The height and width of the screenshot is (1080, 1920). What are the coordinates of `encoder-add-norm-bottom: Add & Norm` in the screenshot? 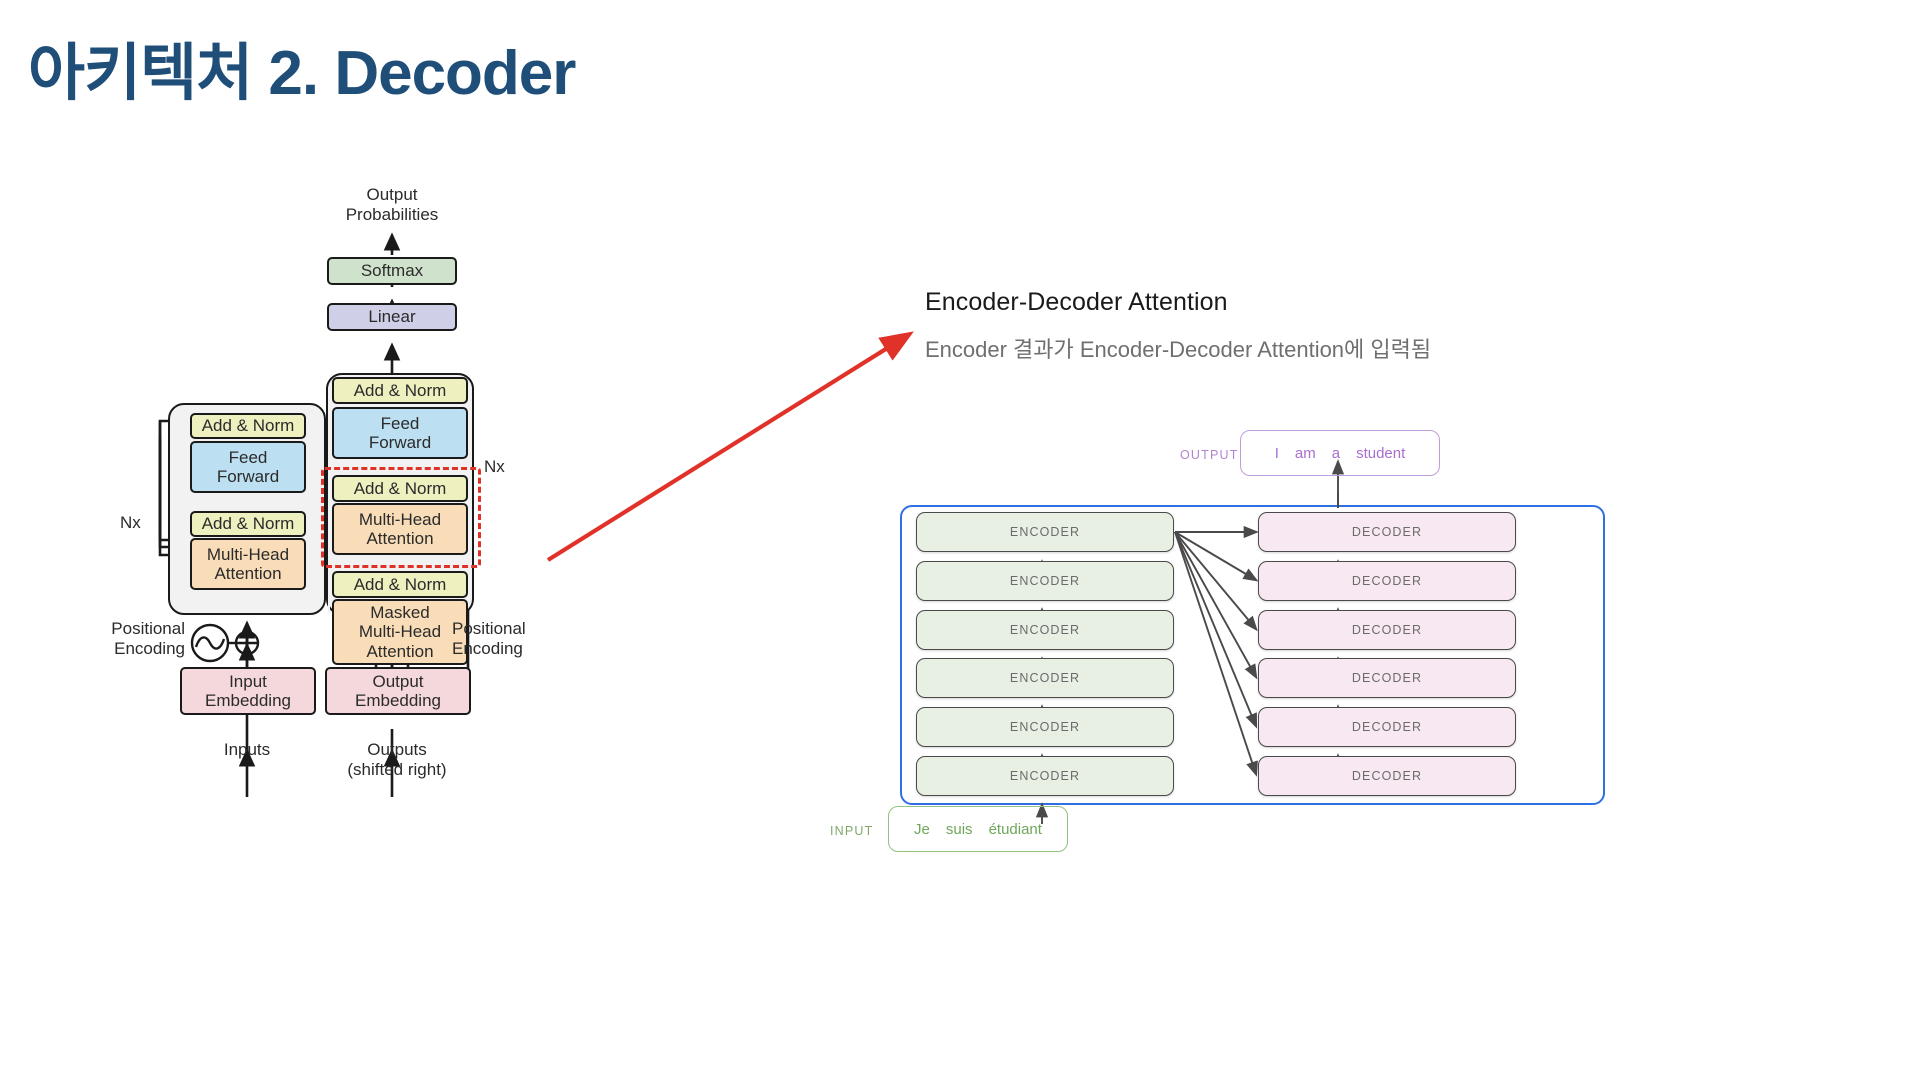 It's located at (248, 524).